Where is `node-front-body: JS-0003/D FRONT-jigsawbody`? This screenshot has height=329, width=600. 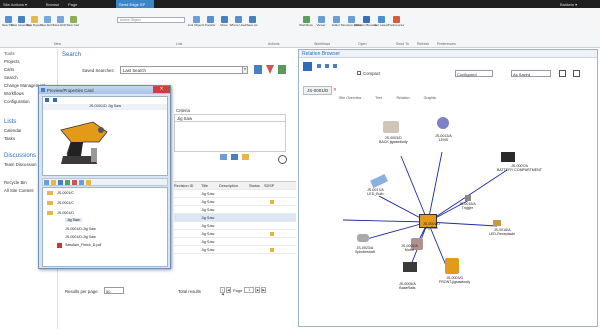 node-front-body: JS-0003/D FRONT-jigsawbody is located at coordinates (454, 280).